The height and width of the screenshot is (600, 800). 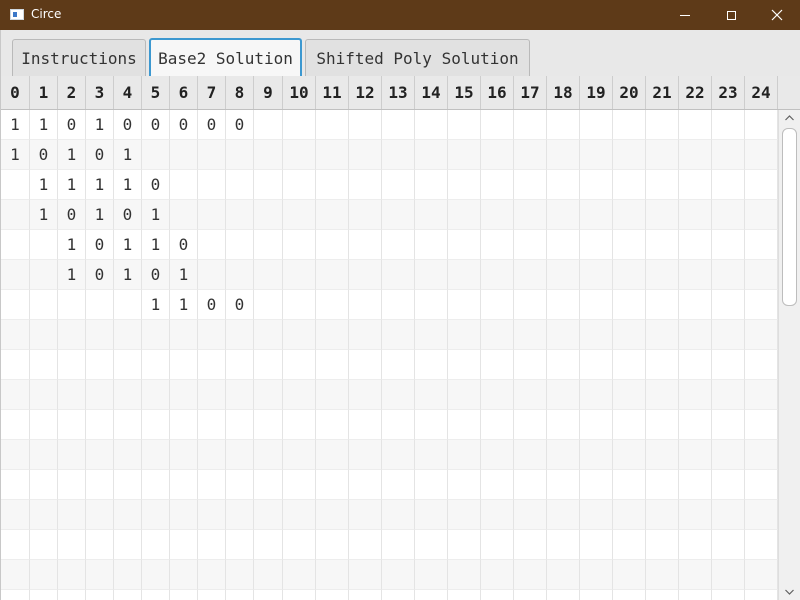 I want to click on column-header-2: 2, so click(x=72, y=92).